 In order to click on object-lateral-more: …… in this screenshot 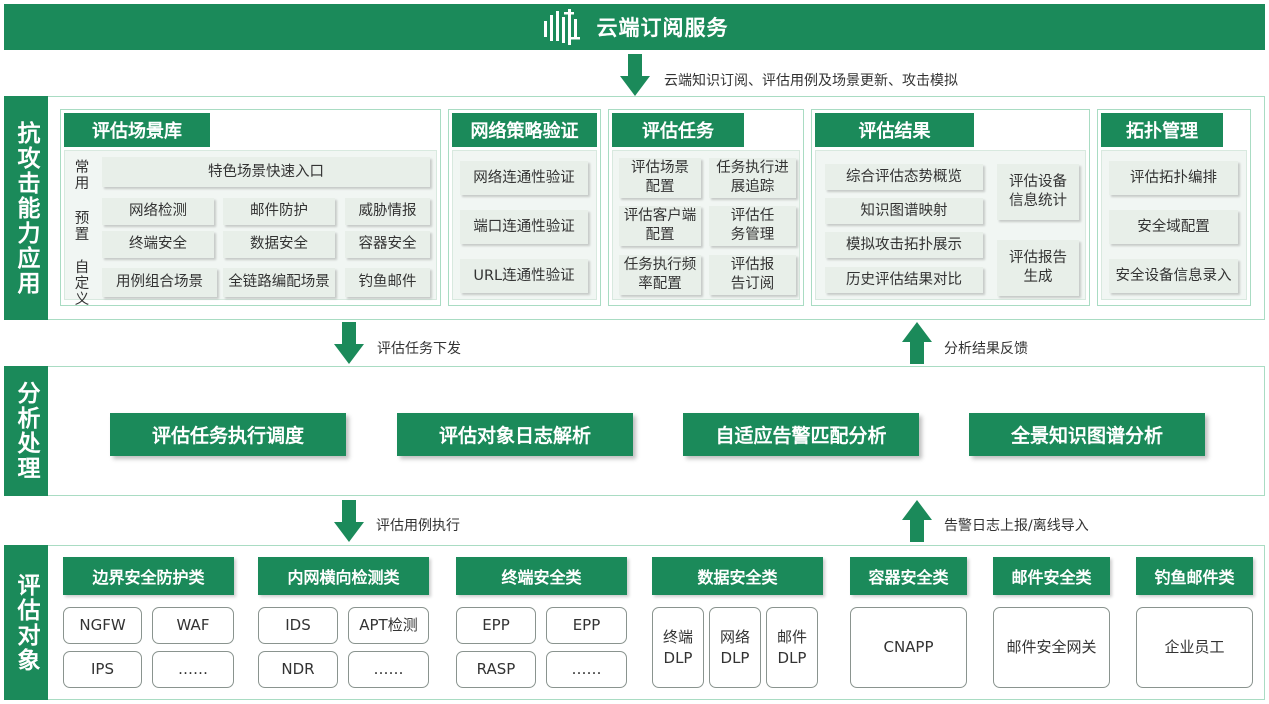, I will do `click(388, 669)`.